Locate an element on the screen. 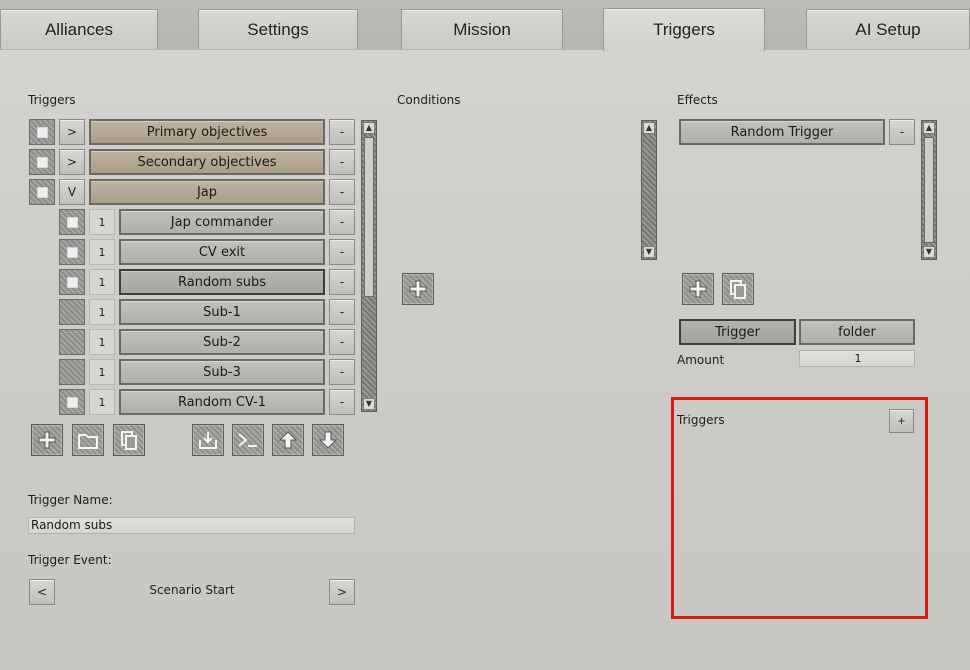 This screenshot has height=670, width=970. trigger-list-scrollbar: ▲ ▼ is located at coordinates (369, 266).